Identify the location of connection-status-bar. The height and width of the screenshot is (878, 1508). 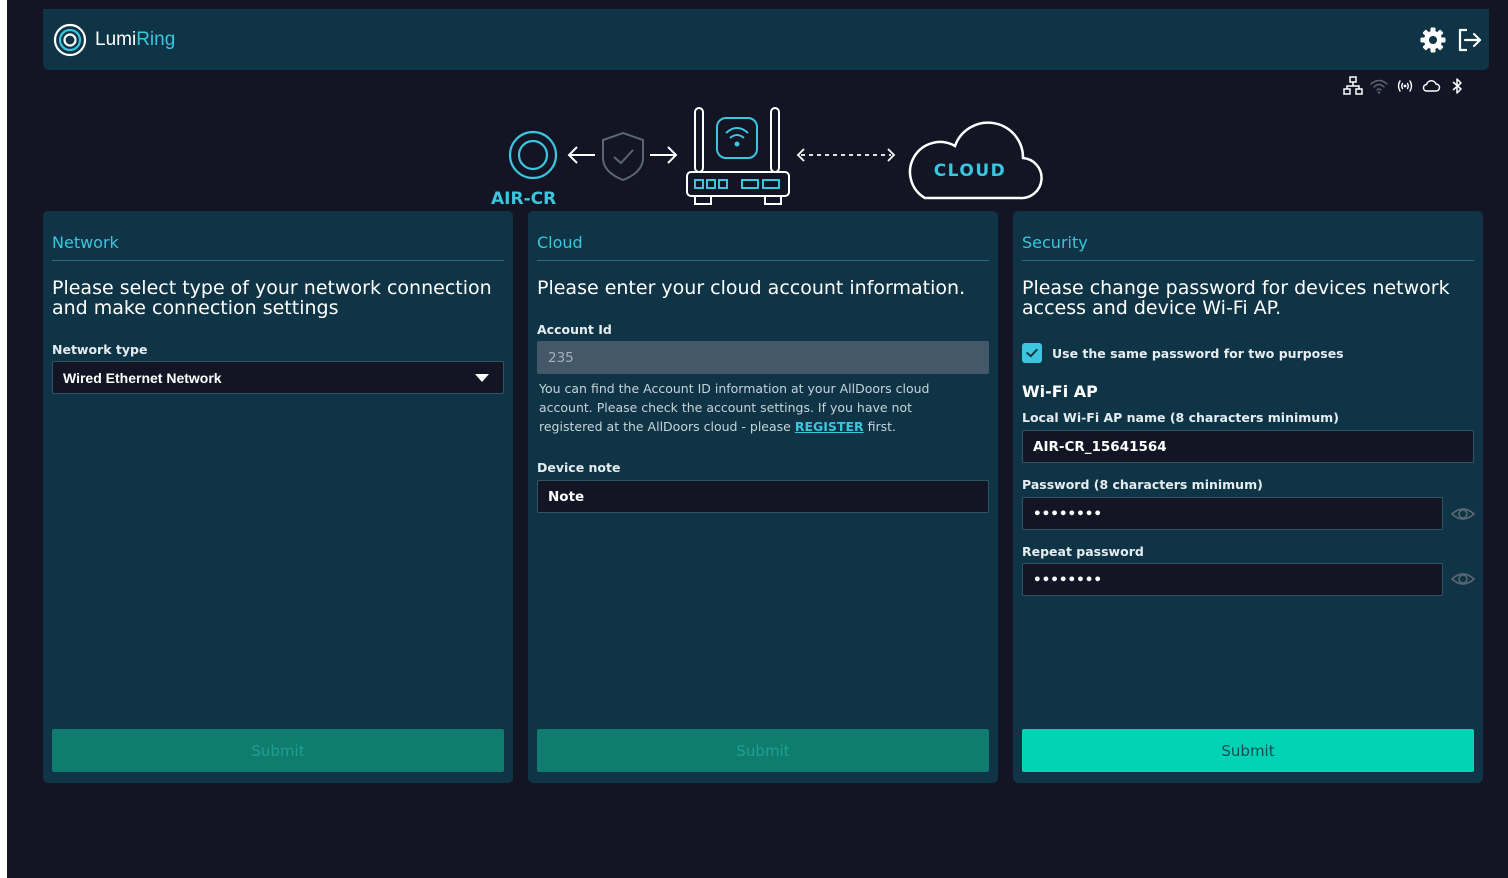
(1405, 86).